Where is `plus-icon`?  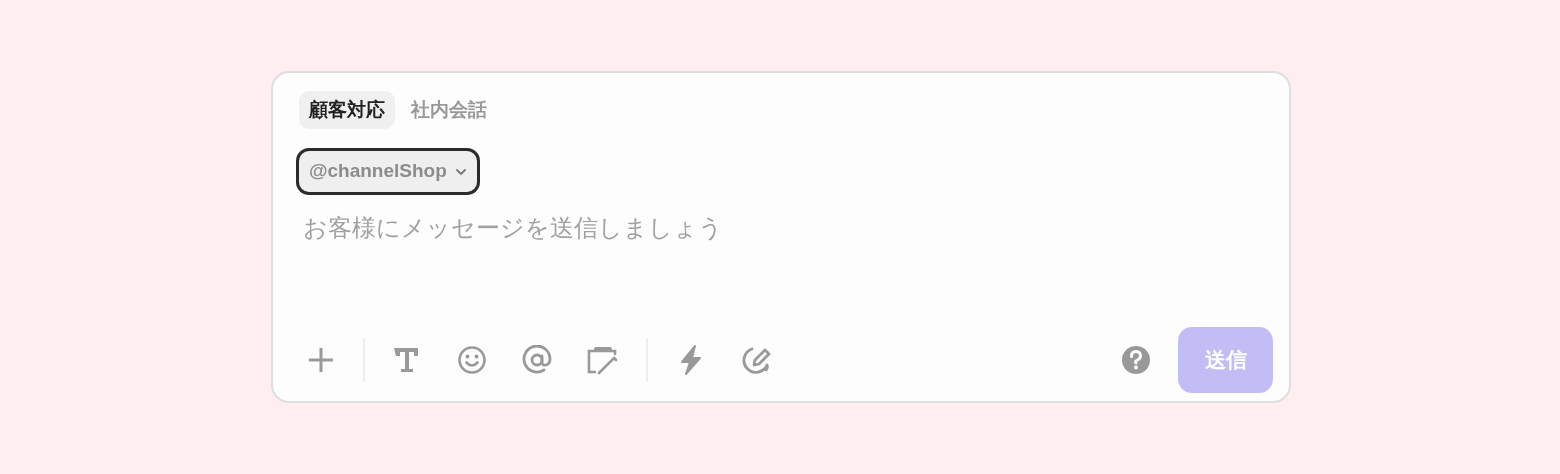 plus-icon is located at coordinates (321, 360).